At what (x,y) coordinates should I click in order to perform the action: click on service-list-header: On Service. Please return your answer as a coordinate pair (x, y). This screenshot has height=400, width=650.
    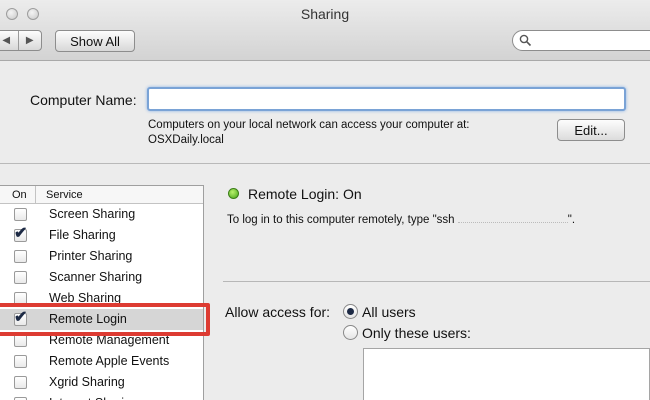
    Looking at the image, I should click on (101, 195).